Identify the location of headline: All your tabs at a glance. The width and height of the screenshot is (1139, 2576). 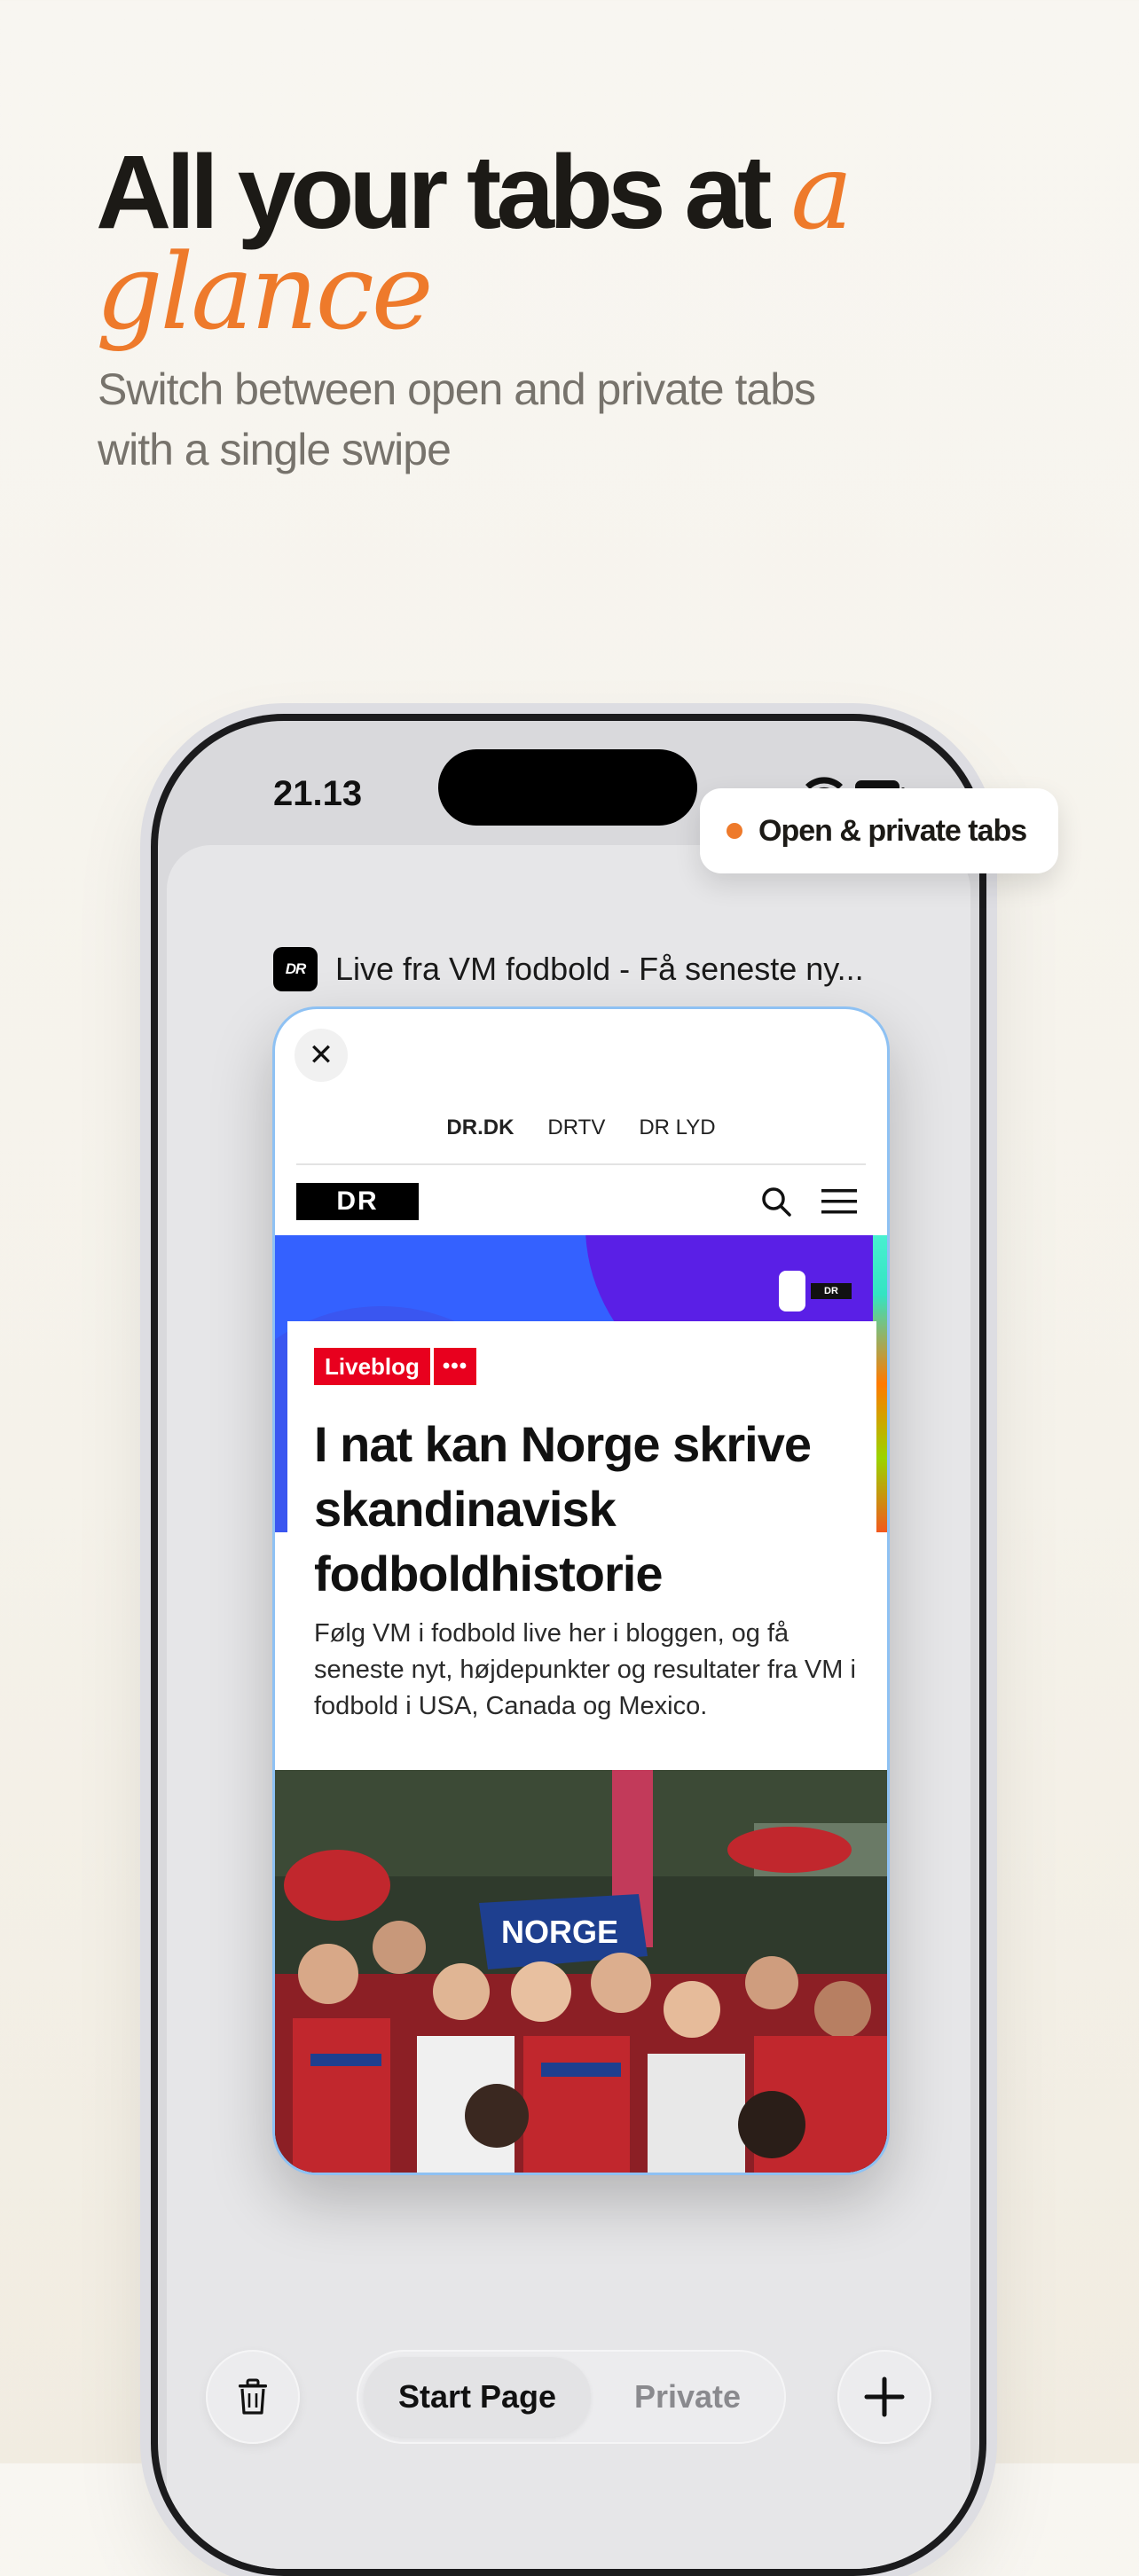
(584, 241).